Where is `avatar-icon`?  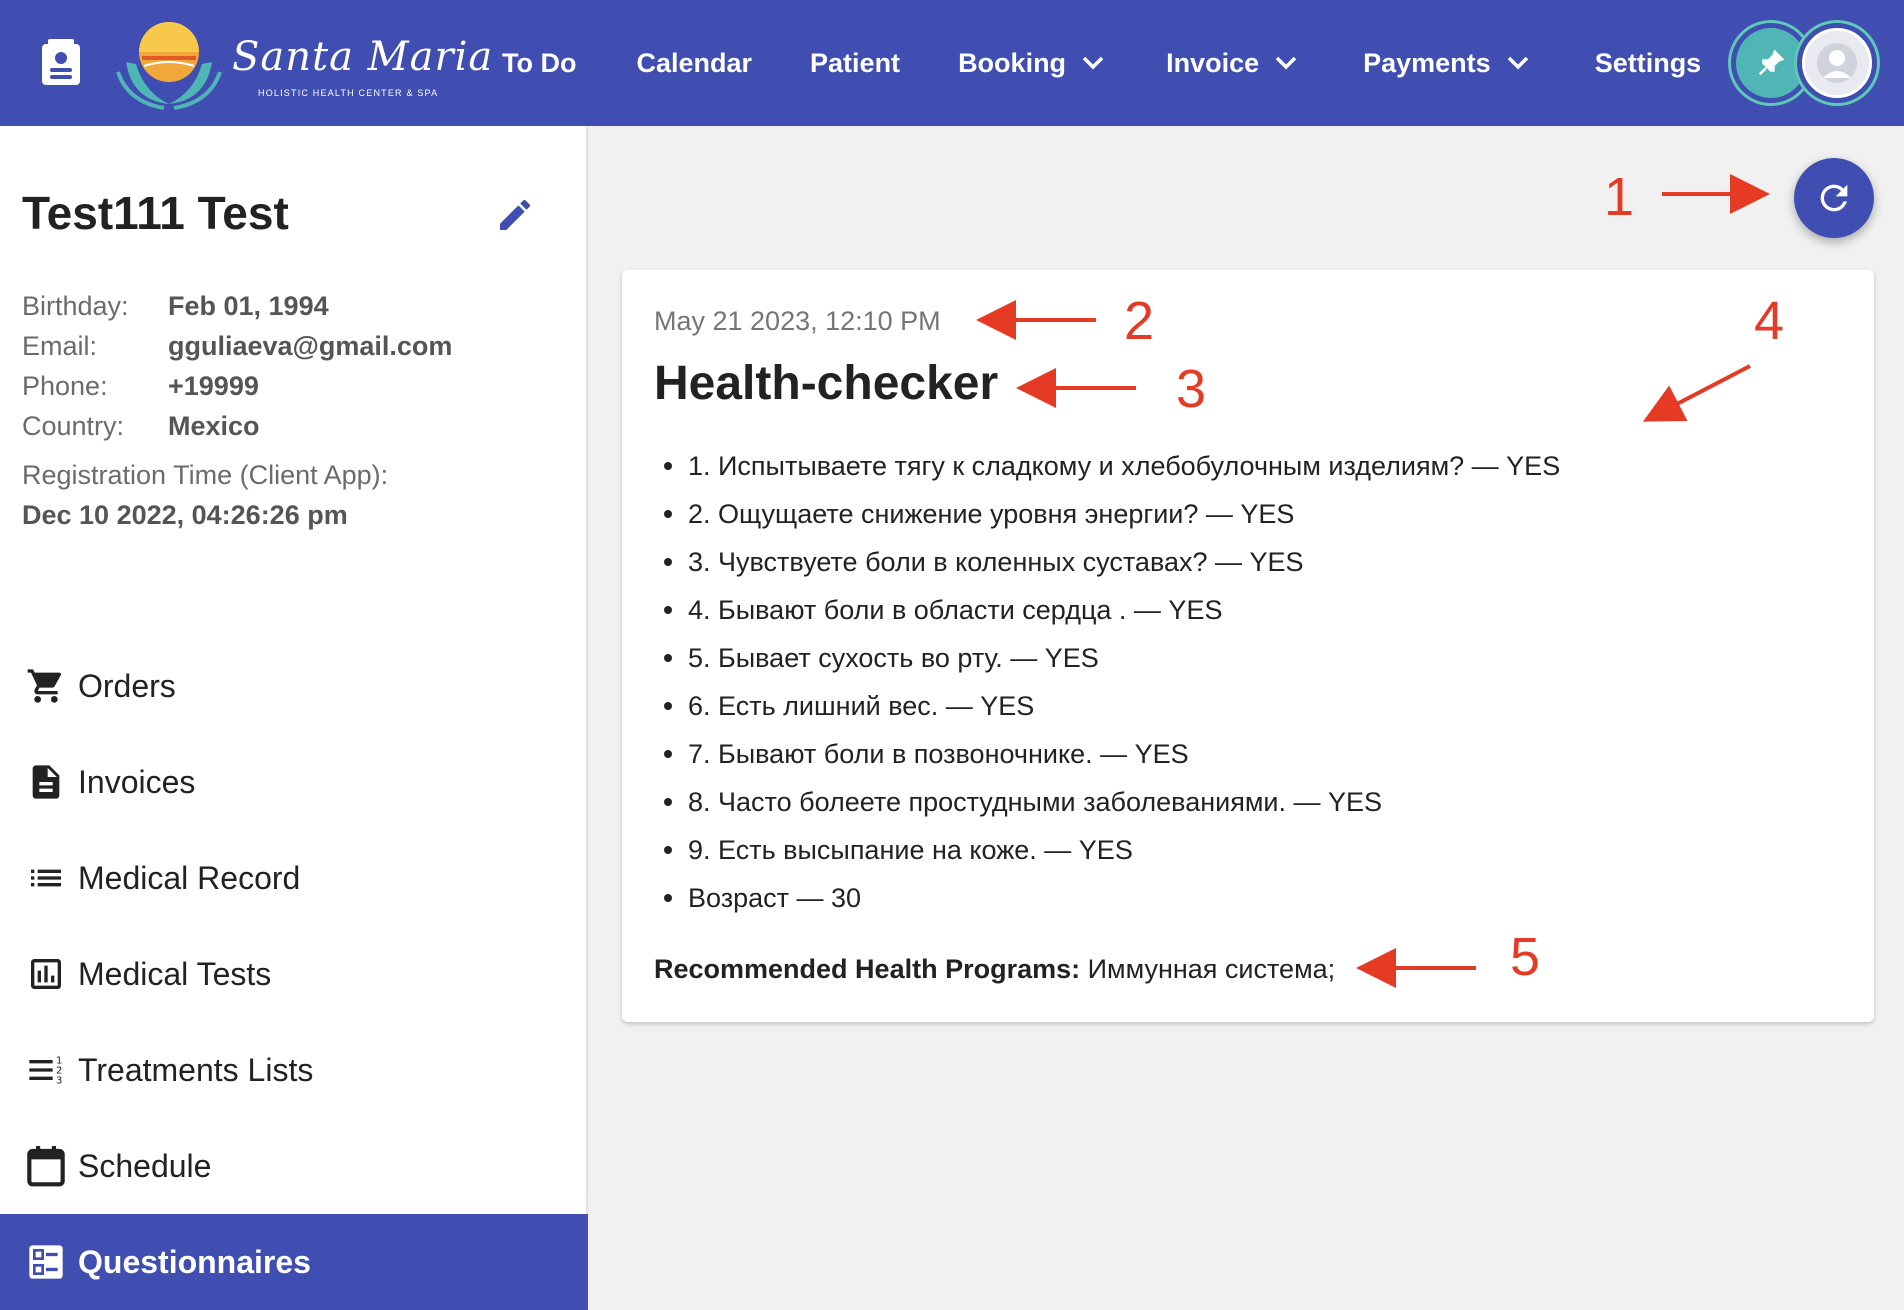 avatar-icon is located at coordinates (1837, 63).